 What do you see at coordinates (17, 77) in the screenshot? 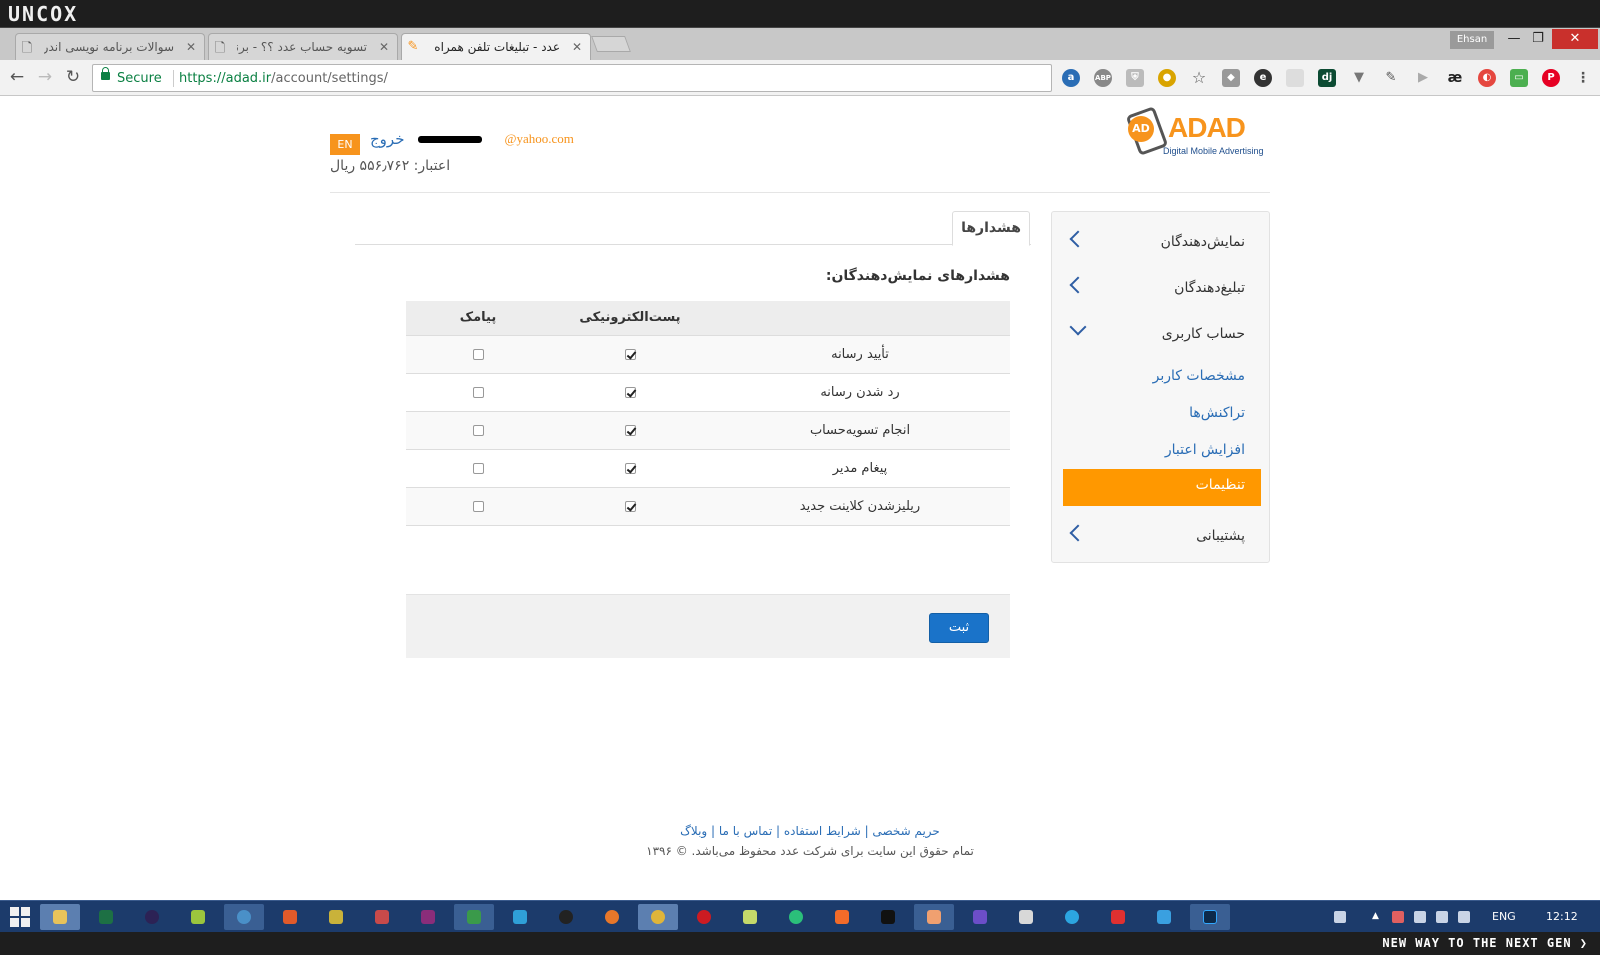
I see `back-arrow-icon: ←` at bounding box center [17, 77].